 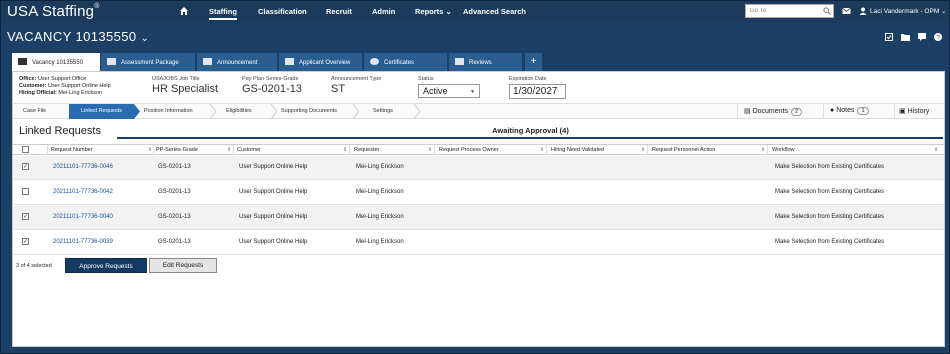 I want to click on col-hiring-need-validated: Hiring Need Validated, so click(x=577, y=150).